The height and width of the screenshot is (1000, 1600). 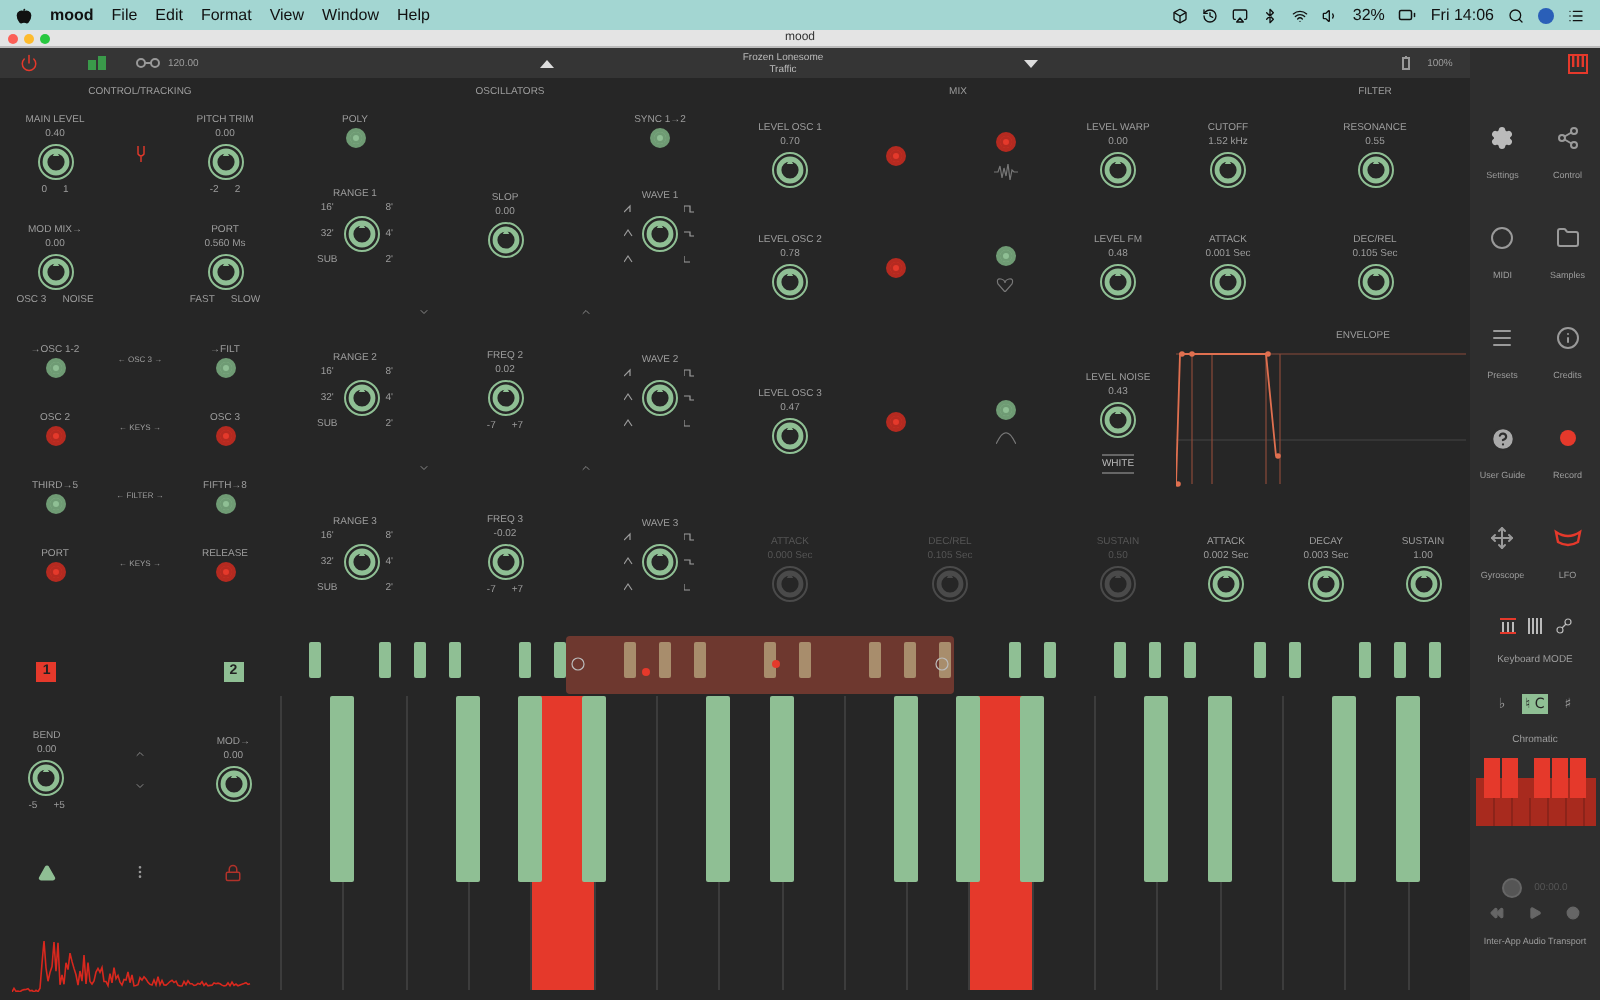 I want to click on power-icon, so click(x=28, y=63).